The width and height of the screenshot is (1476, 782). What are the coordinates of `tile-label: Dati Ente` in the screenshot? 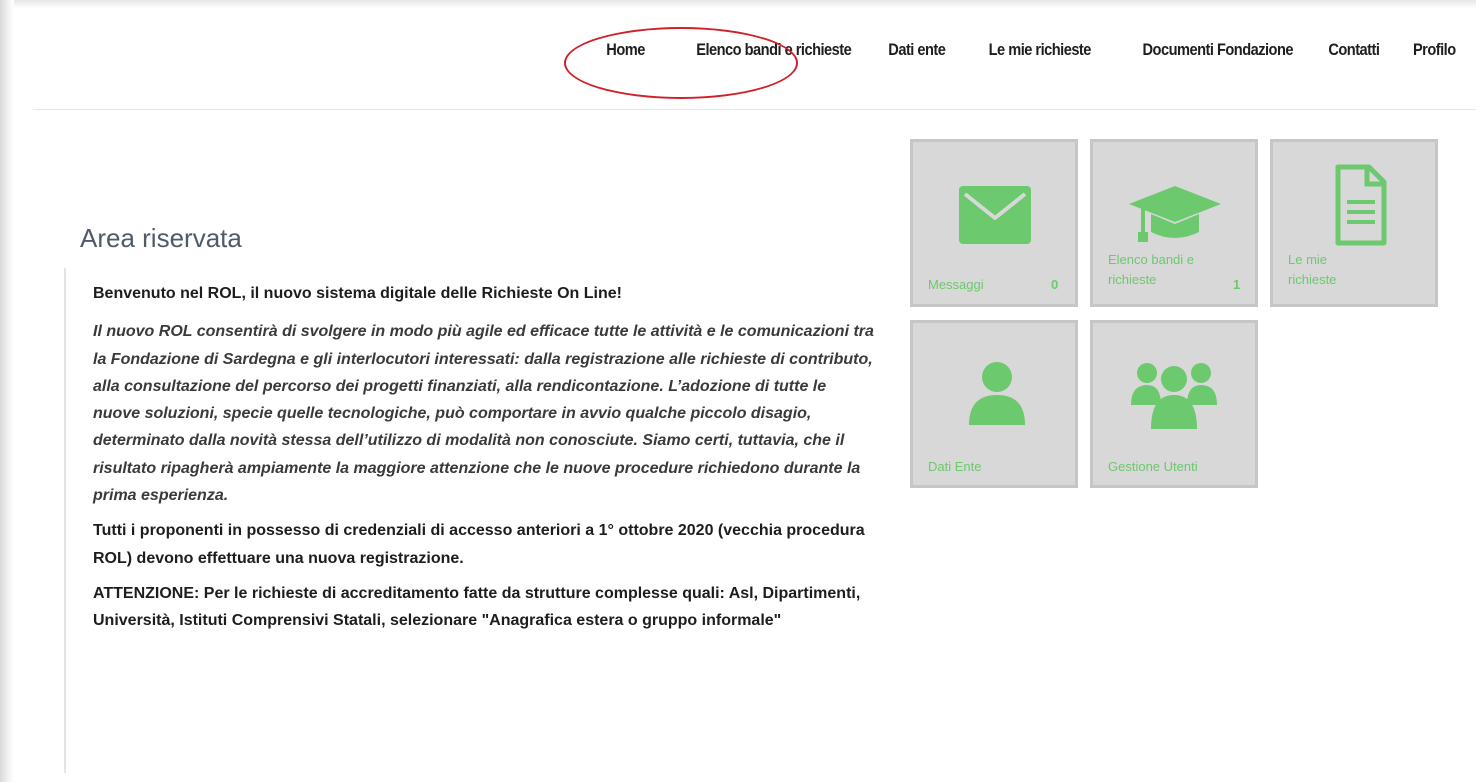 It's located at (955, 466).